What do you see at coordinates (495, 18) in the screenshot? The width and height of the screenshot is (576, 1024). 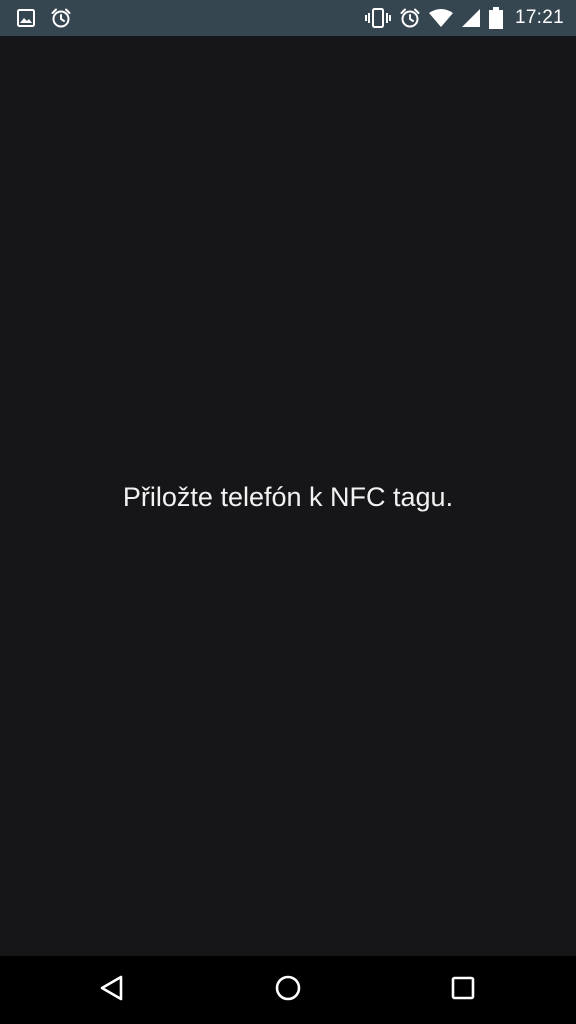 I see `battery-icon` at bounding box center [495, 18].